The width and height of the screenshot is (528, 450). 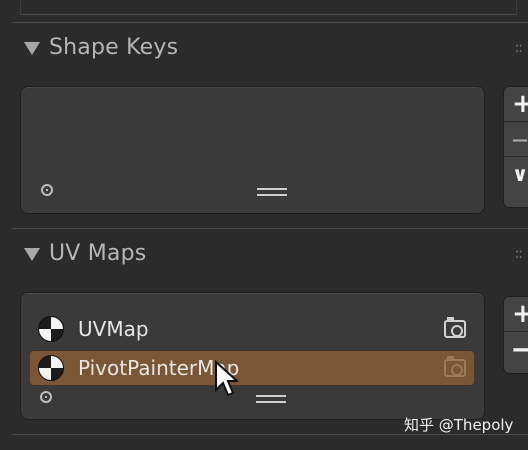 I want to click on uv-map-row: UVMap, so click(x=252, y=329).